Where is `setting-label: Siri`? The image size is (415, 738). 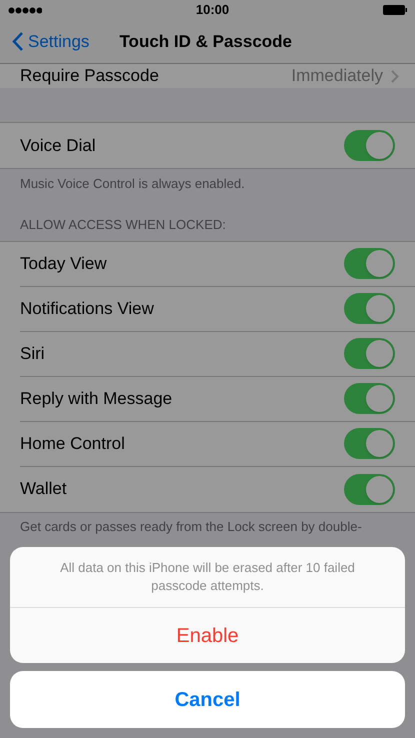
setting-label: Siri is located at coordinates (33, 353).